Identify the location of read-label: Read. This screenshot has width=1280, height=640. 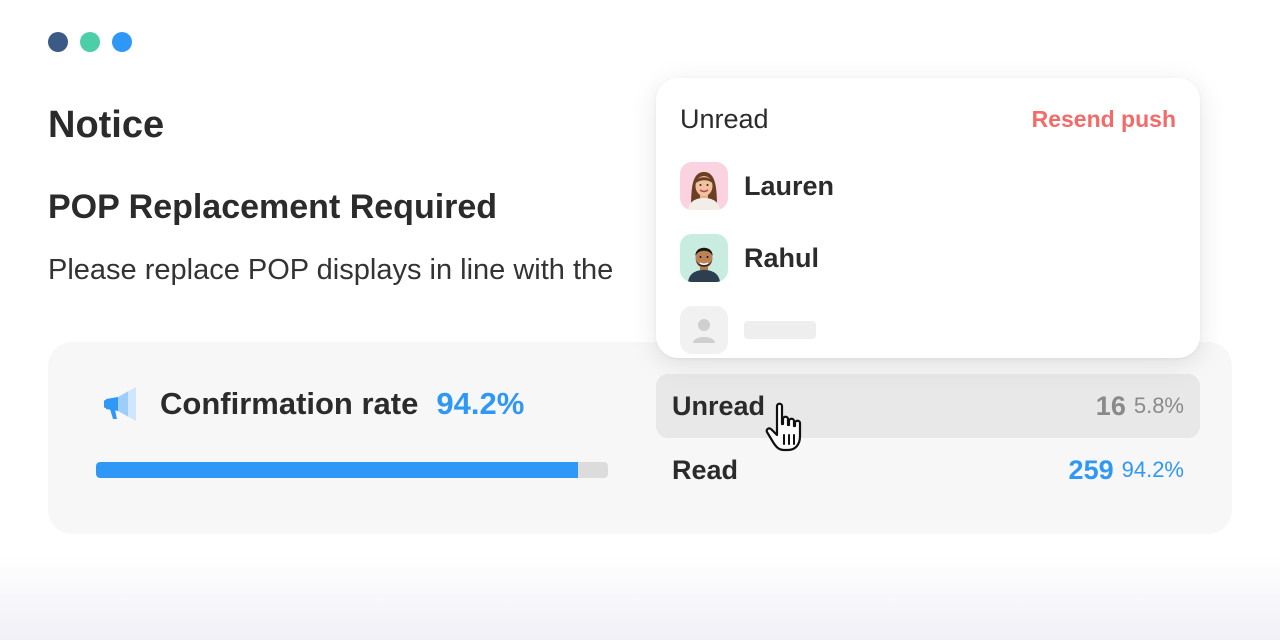
(705, 469).